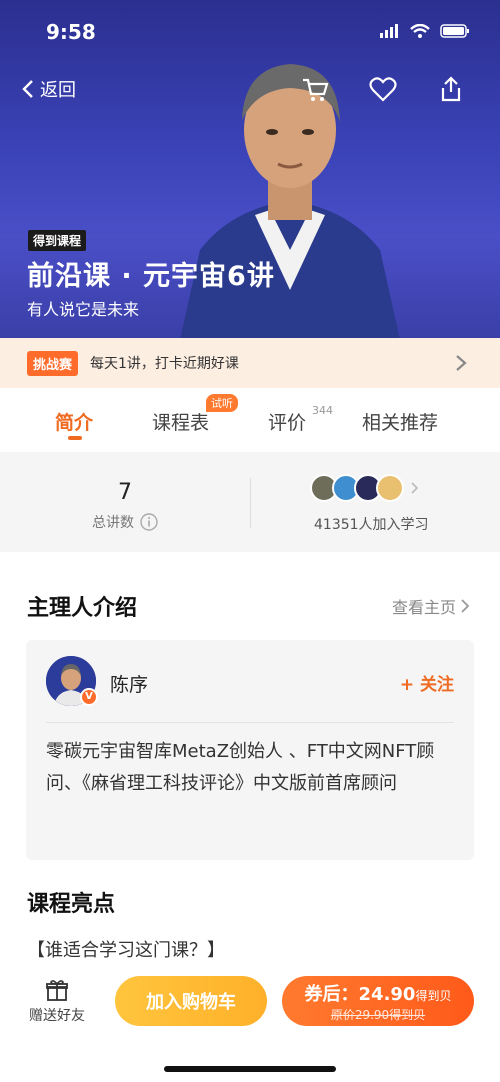  I want to click on tab-syllabus: 课程表, so click(180, 421).